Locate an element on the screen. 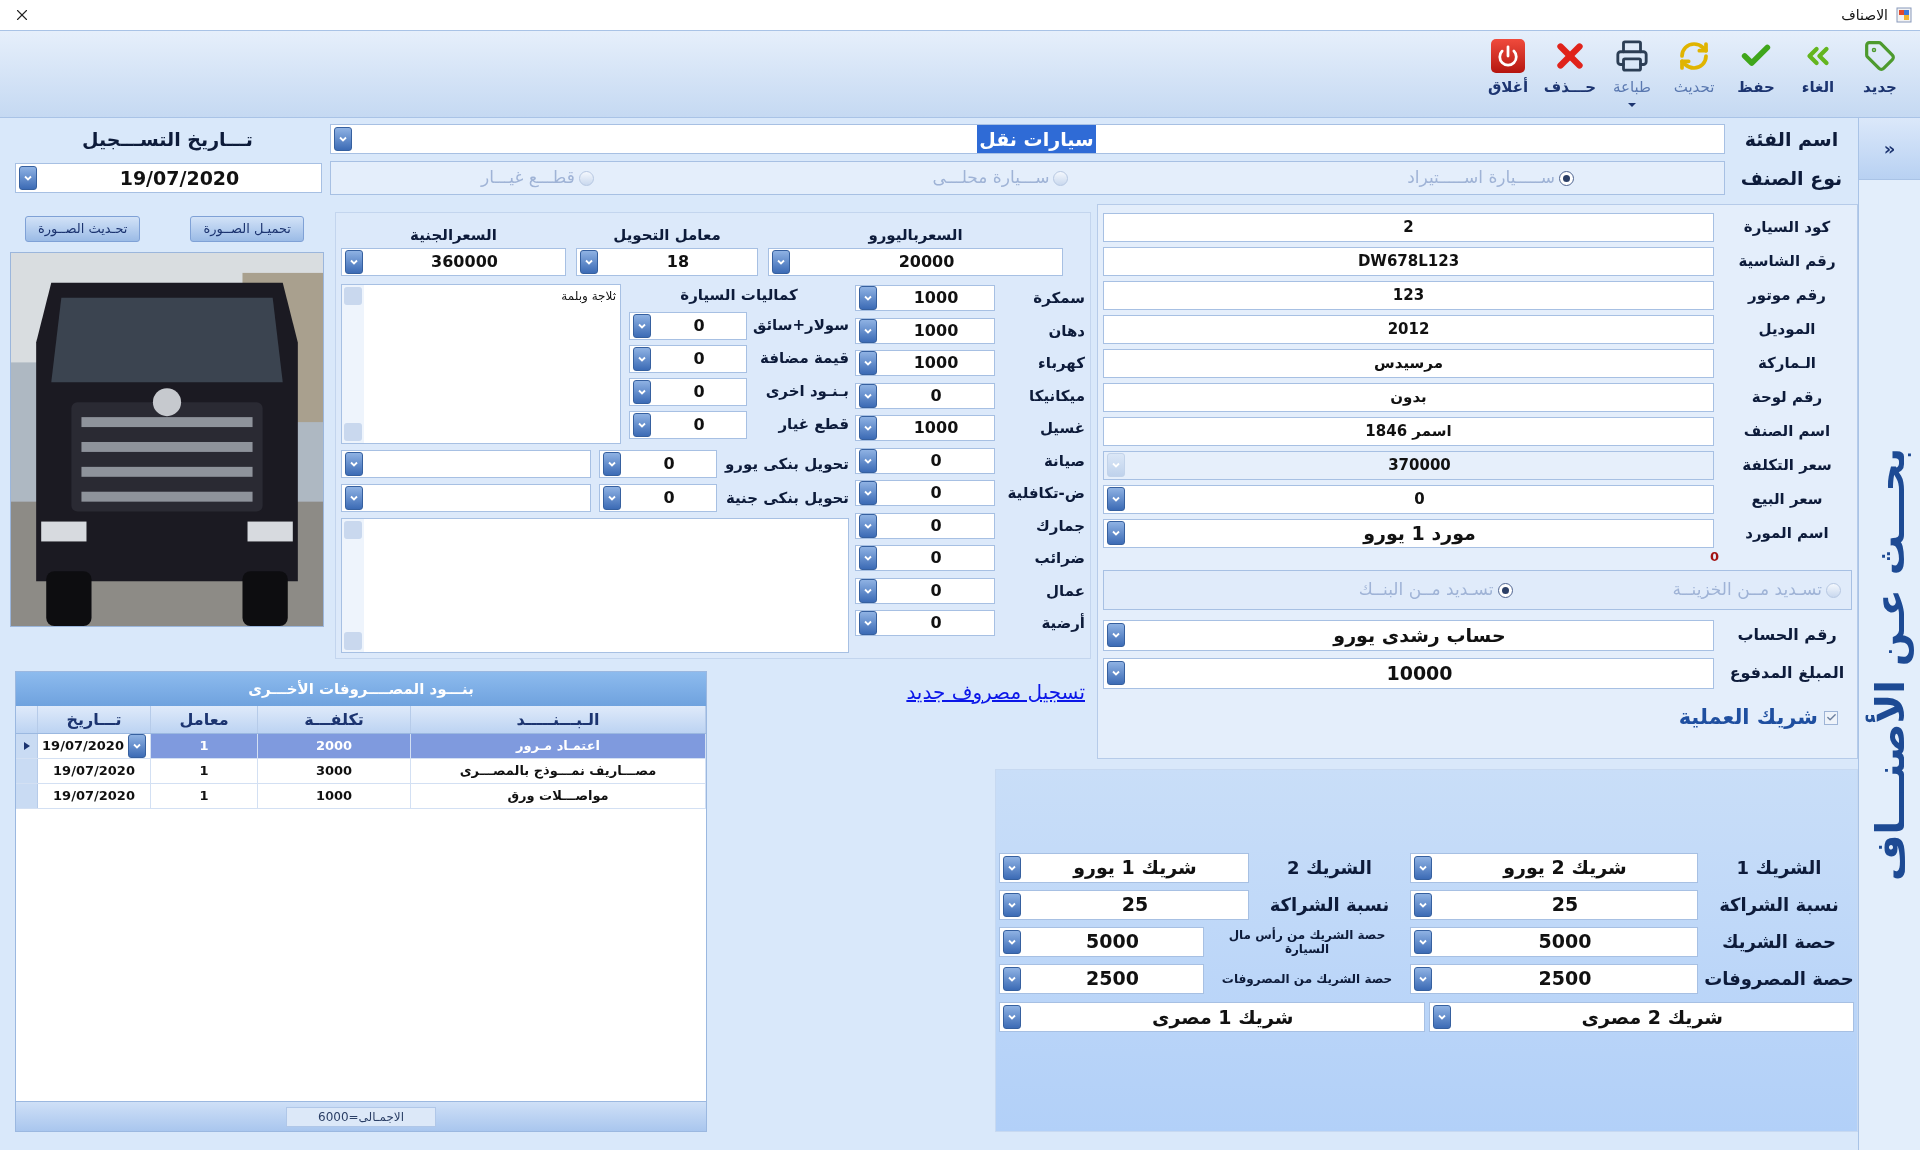 Image resolution: width=1920 pixels, height=1150 pixels. dropdown-field: حساب رشدى يورو is located at coordinates (1408, 635).